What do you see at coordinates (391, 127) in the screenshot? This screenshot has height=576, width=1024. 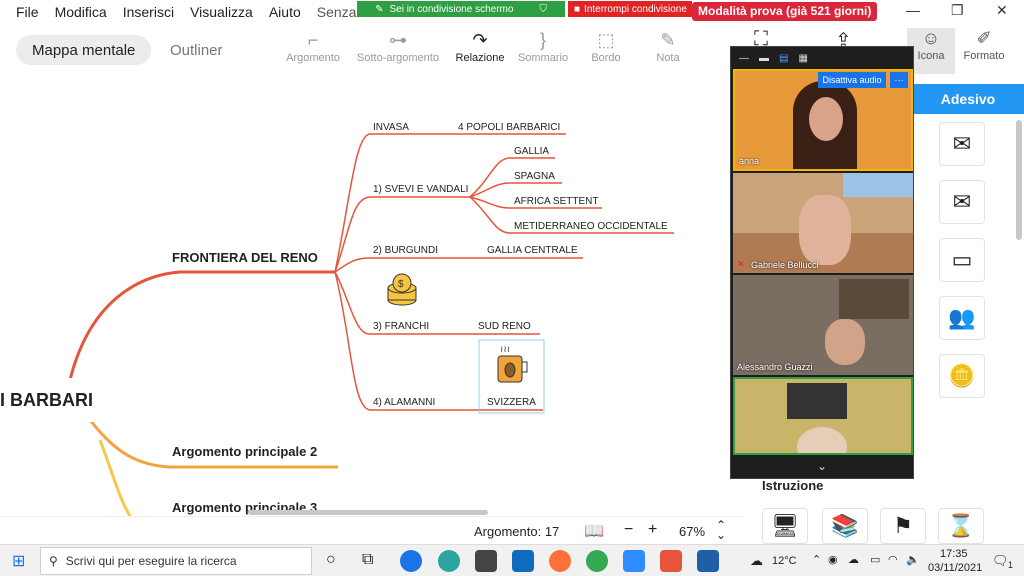 I see `node-invasa: INVASA` at bounding box center [391, 127].